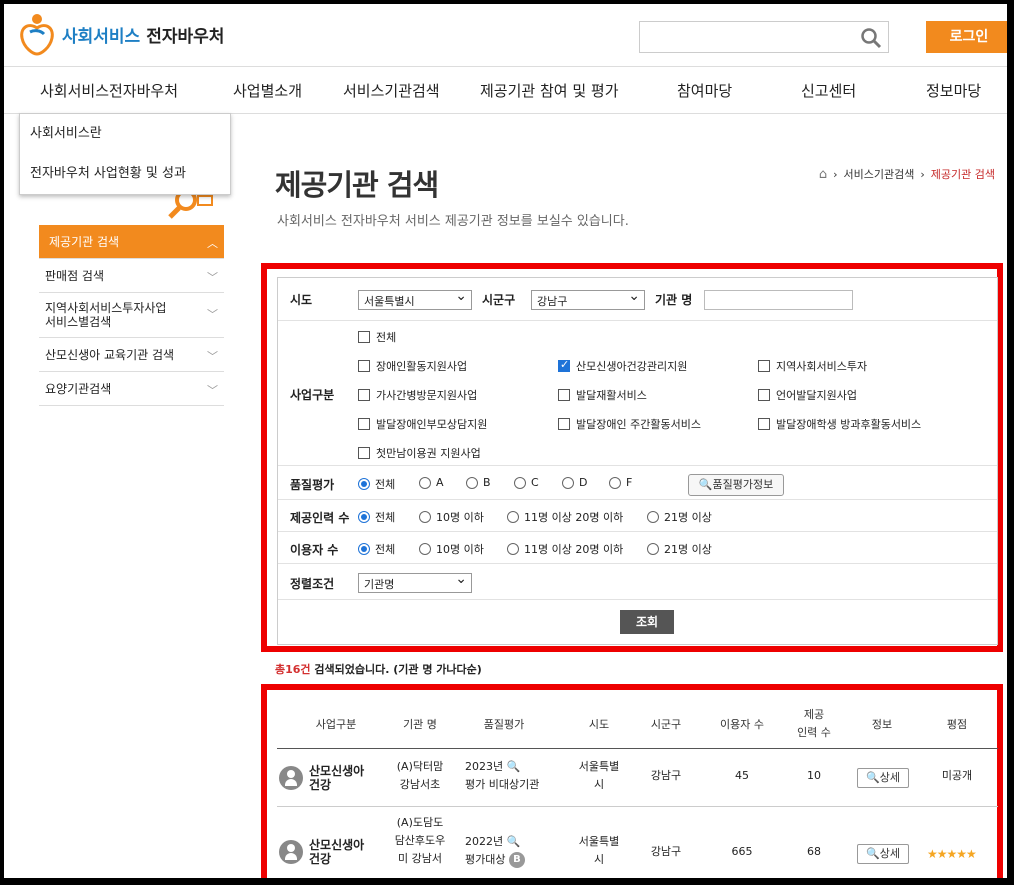 This screenshot has height=885, width=1014. What do you see at coordinates (515, 851) in the screenshot?
I see `row-quality: 2022년 🔍 평가대상 B` at bounding box center [515, 851].